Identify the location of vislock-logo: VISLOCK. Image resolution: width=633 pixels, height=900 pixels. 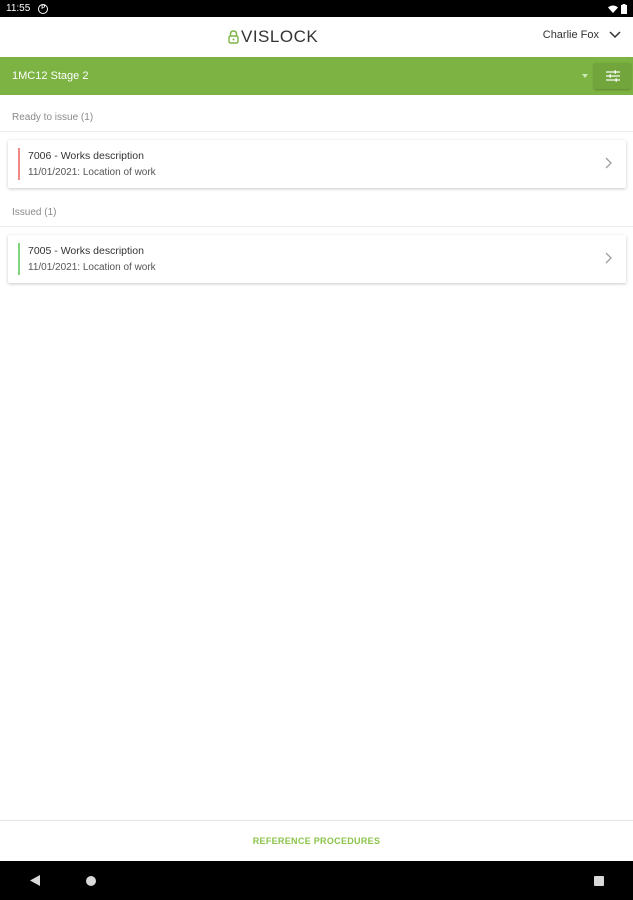
(273, 37).